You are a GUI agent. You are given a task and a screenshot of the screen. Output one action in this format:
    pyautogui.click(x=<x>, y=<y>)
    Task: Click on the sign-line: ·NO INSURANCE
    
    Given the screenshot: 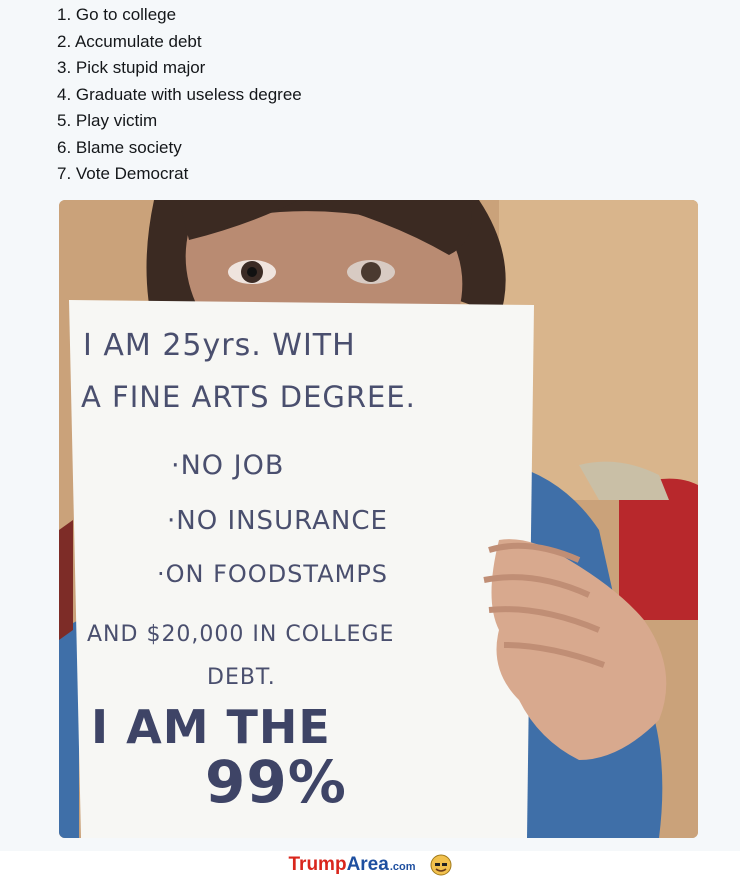 What is the action you would take?
    pyautogui.click(x=277, y=521)
    